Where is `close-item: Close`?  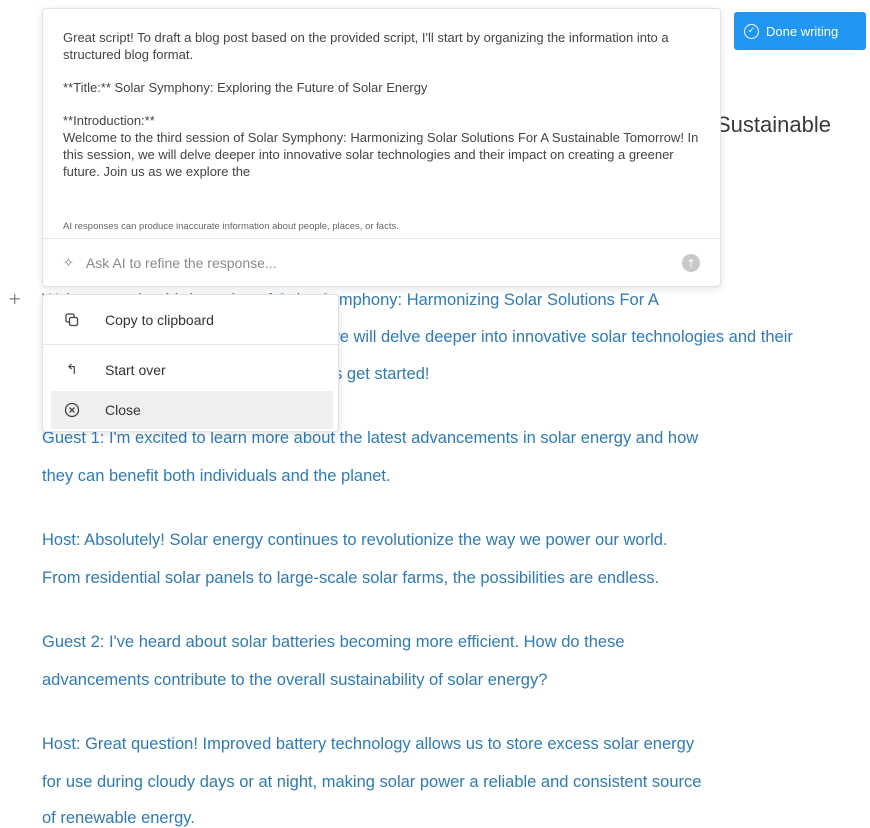
close-item: Close is located at coordinates (192, 410).